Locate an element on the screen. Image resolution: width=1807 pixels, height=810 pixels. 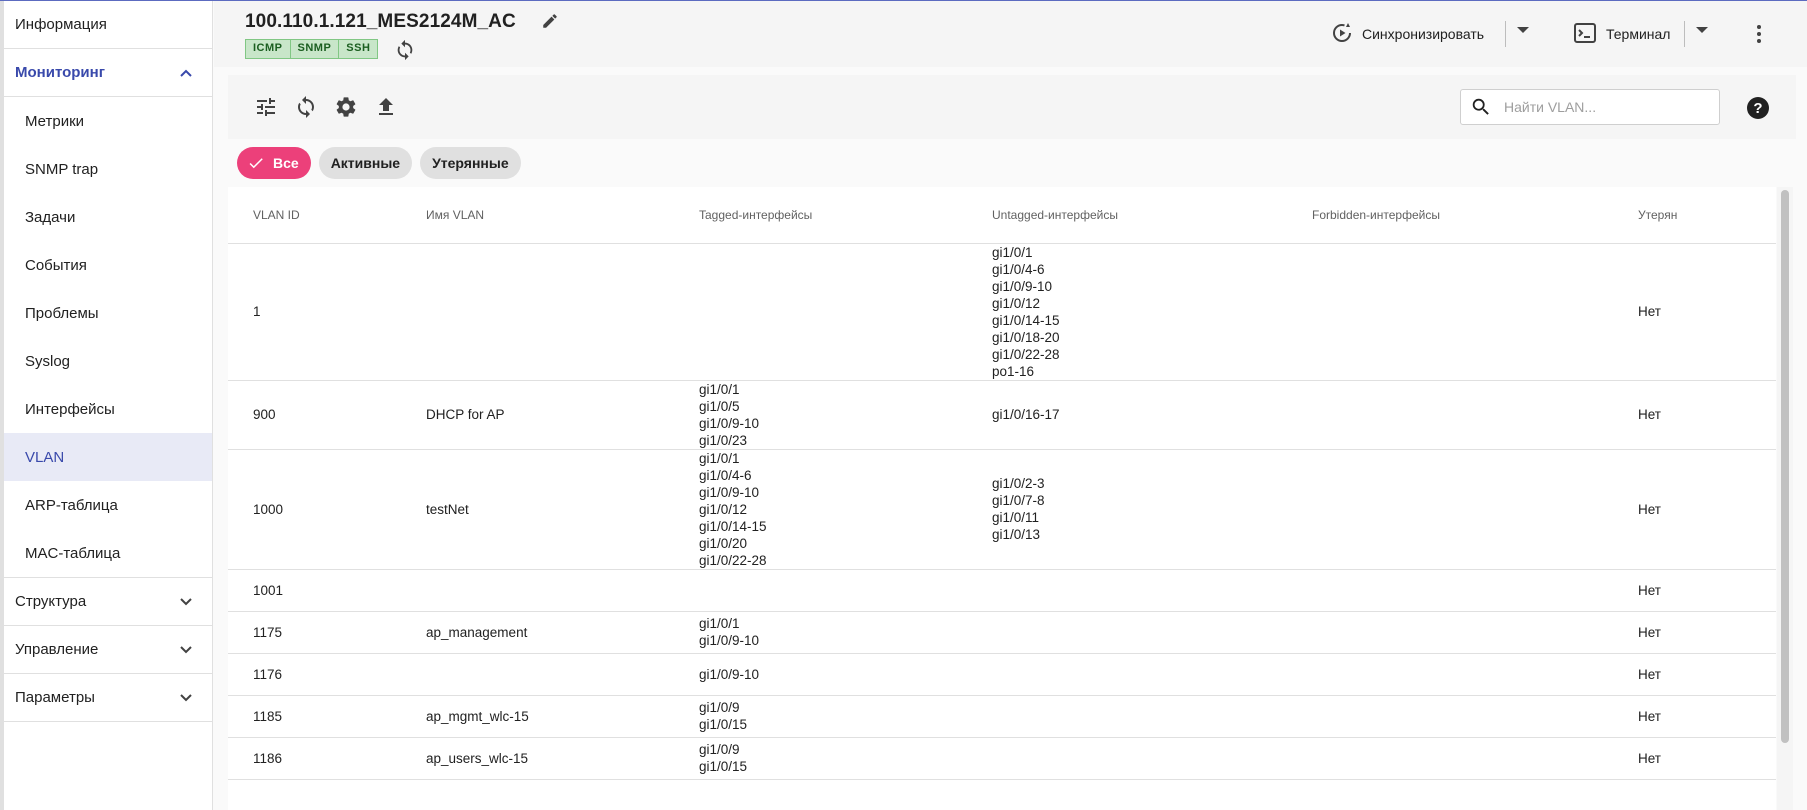
sidebar-item: MAC-таблица is located at coordinates (108, 553).